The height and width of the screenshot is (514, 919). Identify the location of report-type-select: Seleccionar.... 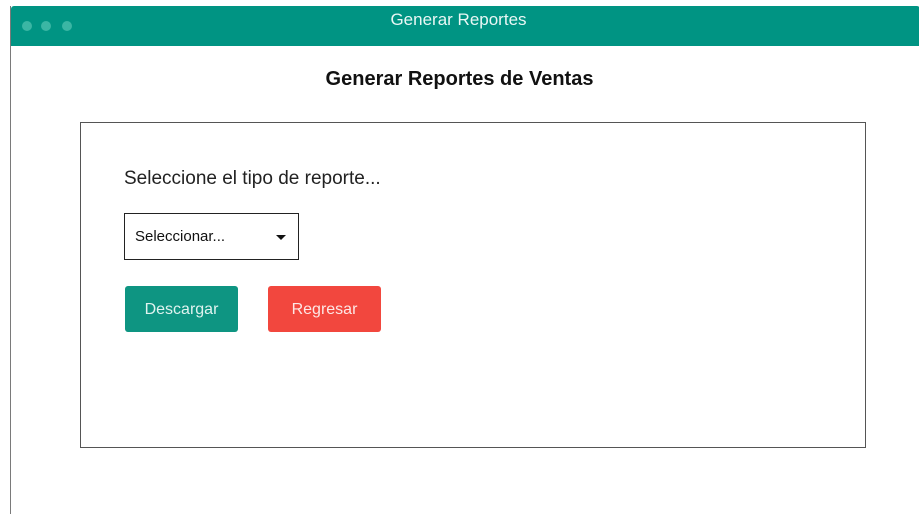
(211, 236).